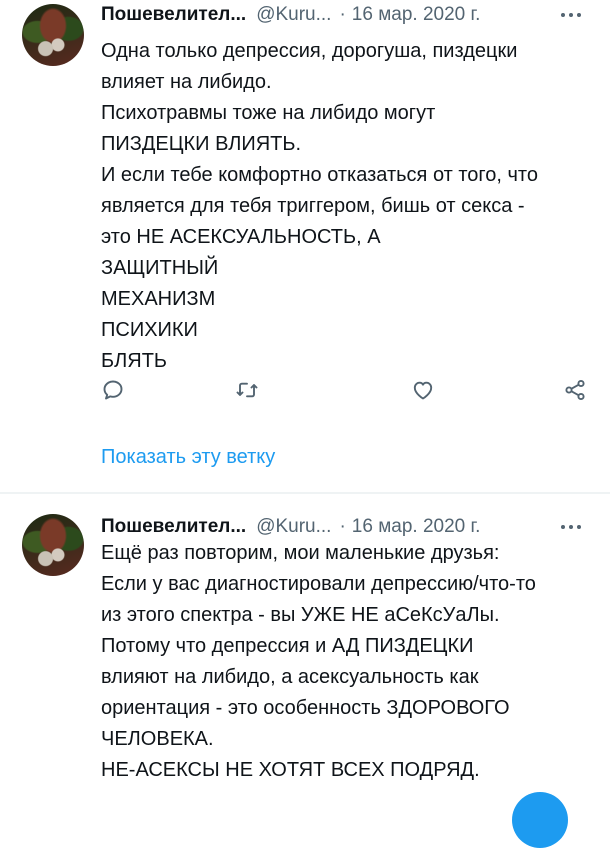 This screenshot has width=610, height=848. What do you see at coordinates (290, 677) in the screenshot?
I see `tweet-line: влияют на либидо, а асексуальность как` at bounding box center [290, 677].